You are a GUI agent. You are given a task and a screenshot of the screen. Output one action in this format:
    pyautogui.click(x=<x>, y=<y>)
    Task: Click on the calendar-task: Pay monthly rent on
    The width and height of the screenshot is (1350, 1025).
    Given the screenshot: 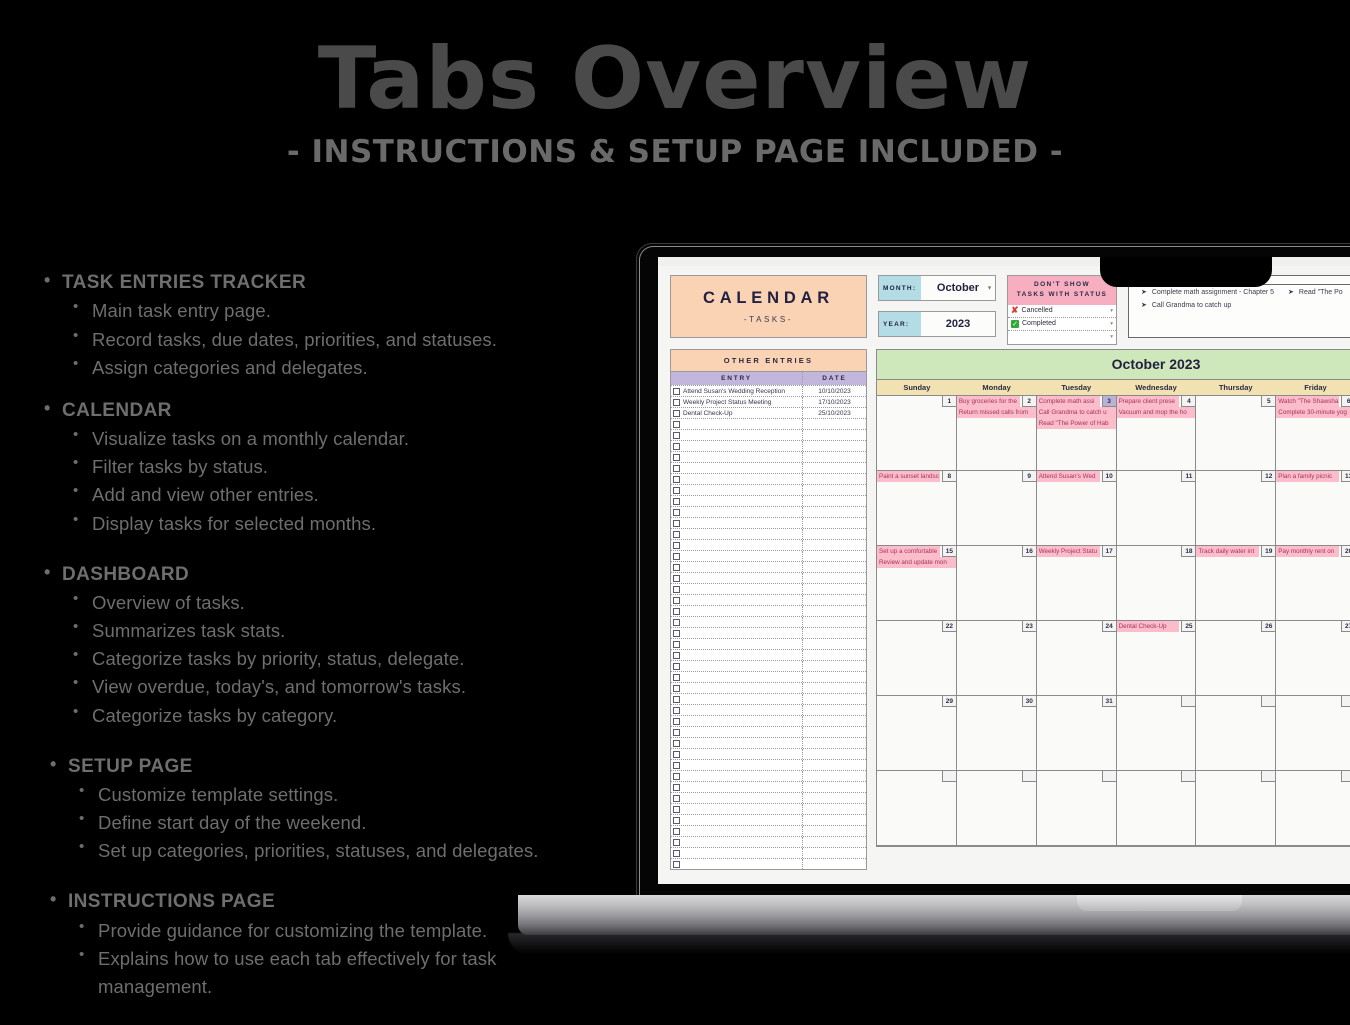 What is the action you would take?
    pyautogui.click(x=1308, y=551)
    